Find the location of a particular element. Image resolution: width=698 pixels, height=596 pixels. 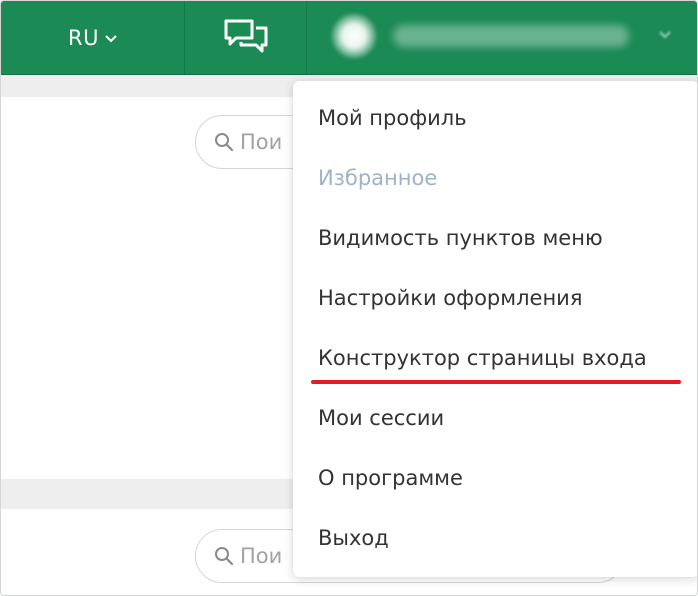

menu-item-menu-visibility: Видимость пунктов меню is located at coordinates (460, 238).